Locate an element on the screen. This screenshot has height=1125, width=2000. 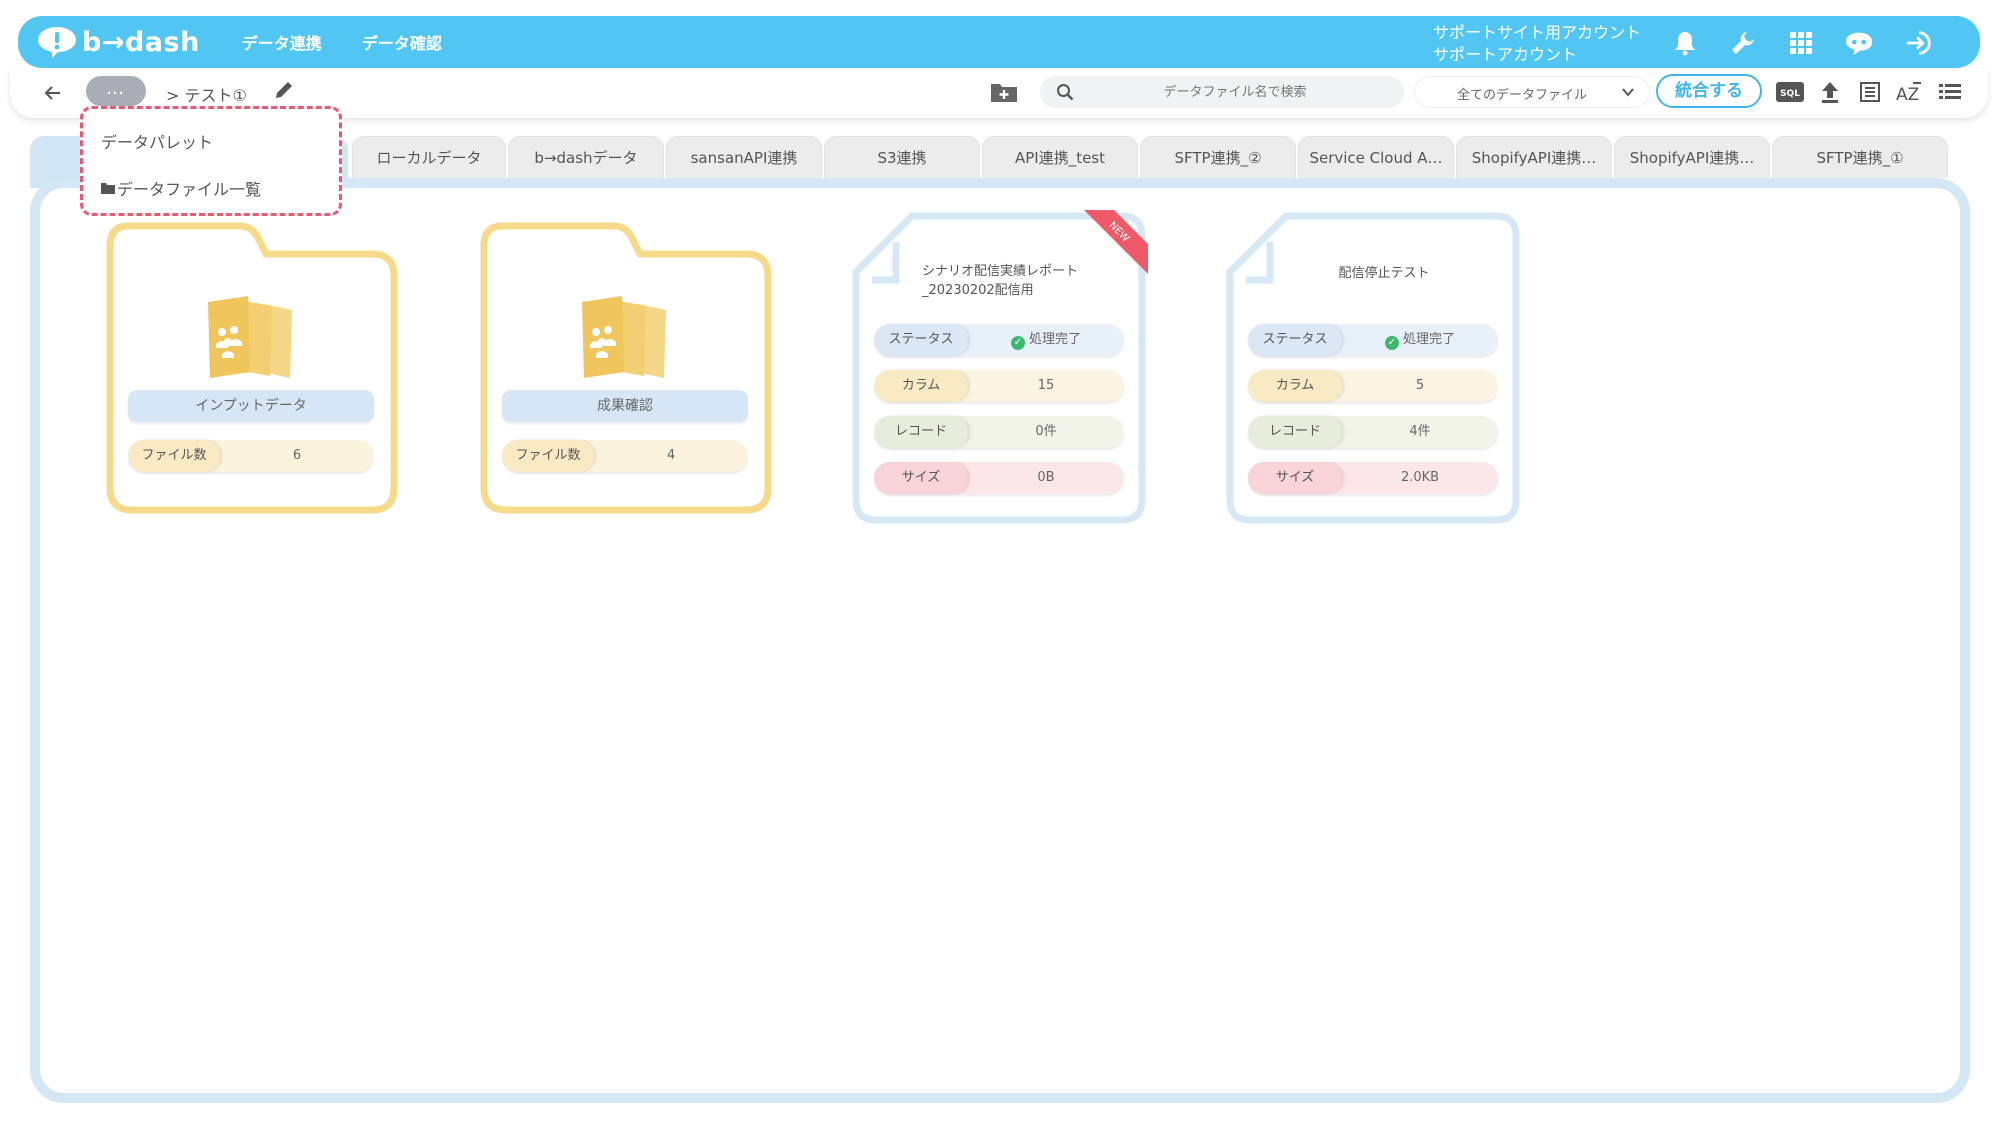
folder-icon is located at coordinates (108, 188).